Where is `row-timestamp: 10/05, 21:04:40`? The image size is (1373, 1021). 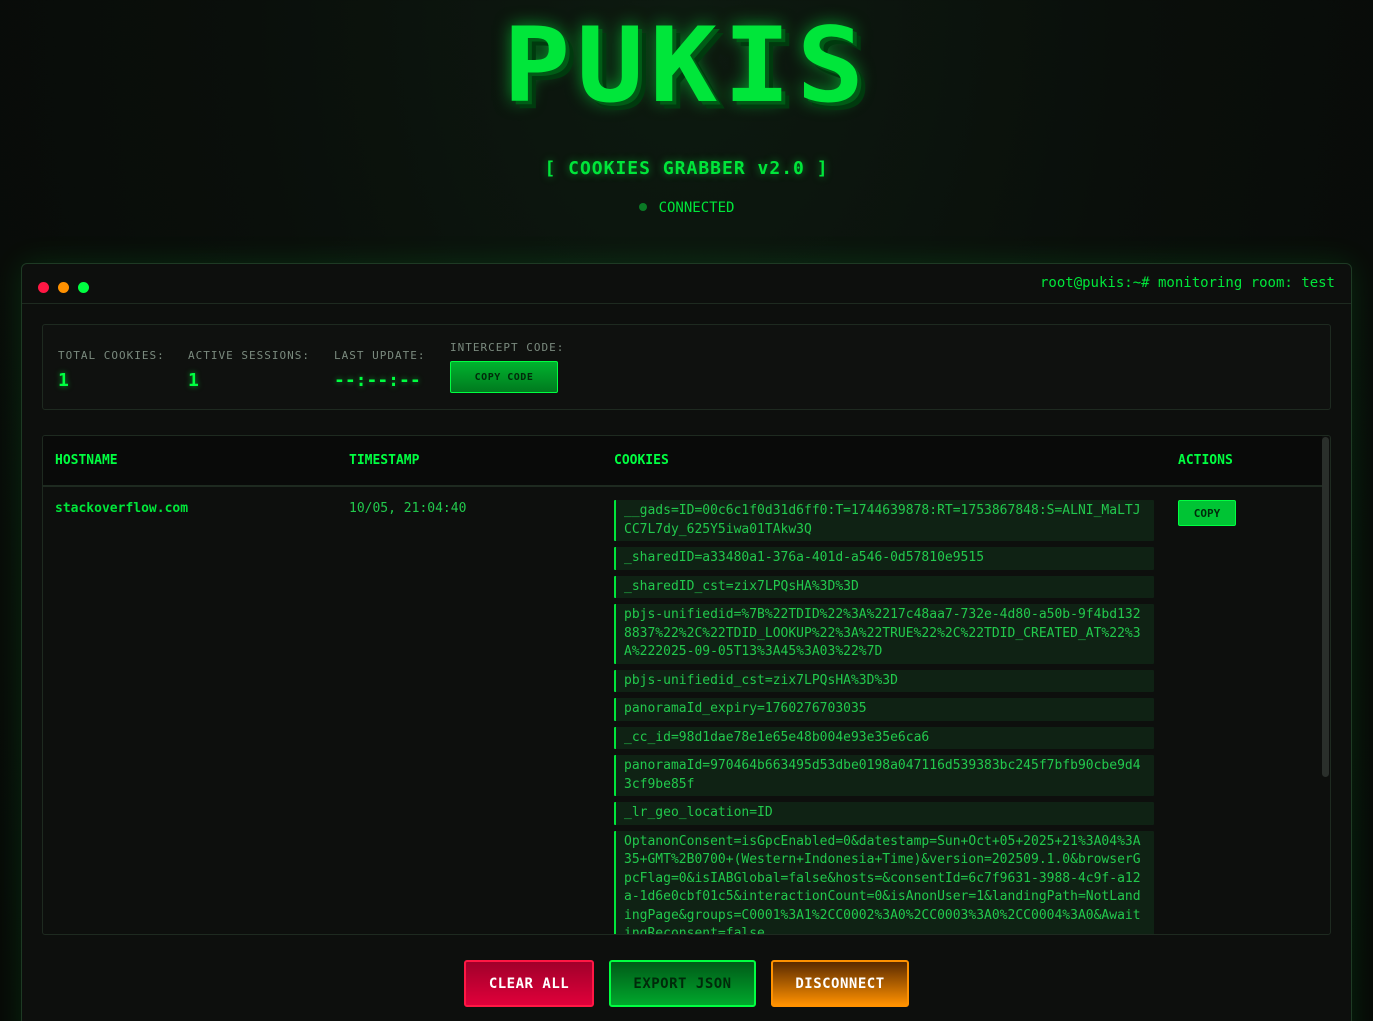
row-timestamp: 10/05, 21:04:40 is located at coordinates (408, 508).